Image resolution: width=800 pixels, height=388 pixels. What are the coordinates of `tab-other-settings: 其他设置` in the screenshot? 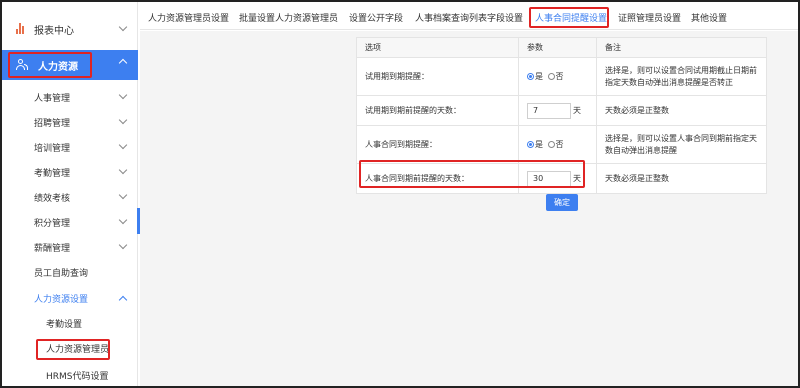 It's located at (709, 17).